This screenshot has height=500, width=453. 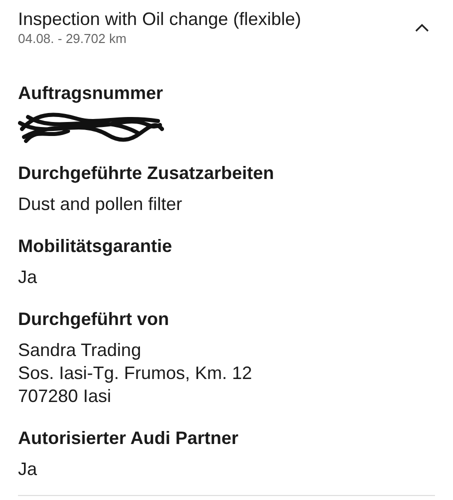 I want to click on field-label: Autorisierter Audi Partner, so click(x=129, y=438).